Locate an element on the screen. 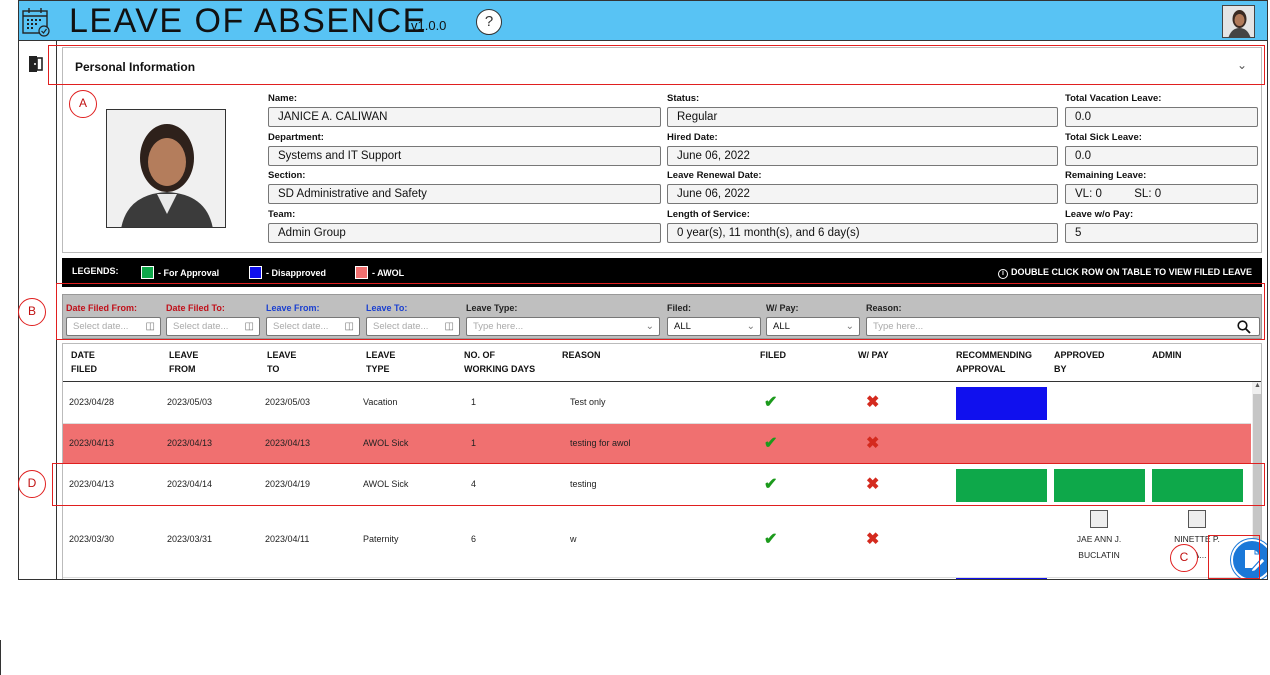 The width and height of the screenshot is (1270, 675). annotation-label-c: C is located at coordinates (1184, 558).